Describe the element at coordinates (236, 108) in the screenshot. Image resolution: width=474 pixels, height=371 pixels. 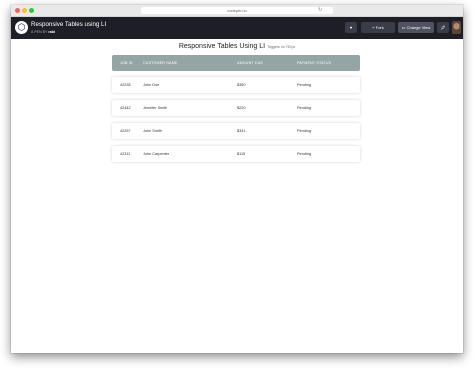
I see `table-row: 42442 Jennifer Smith $220 Pending` at that location.